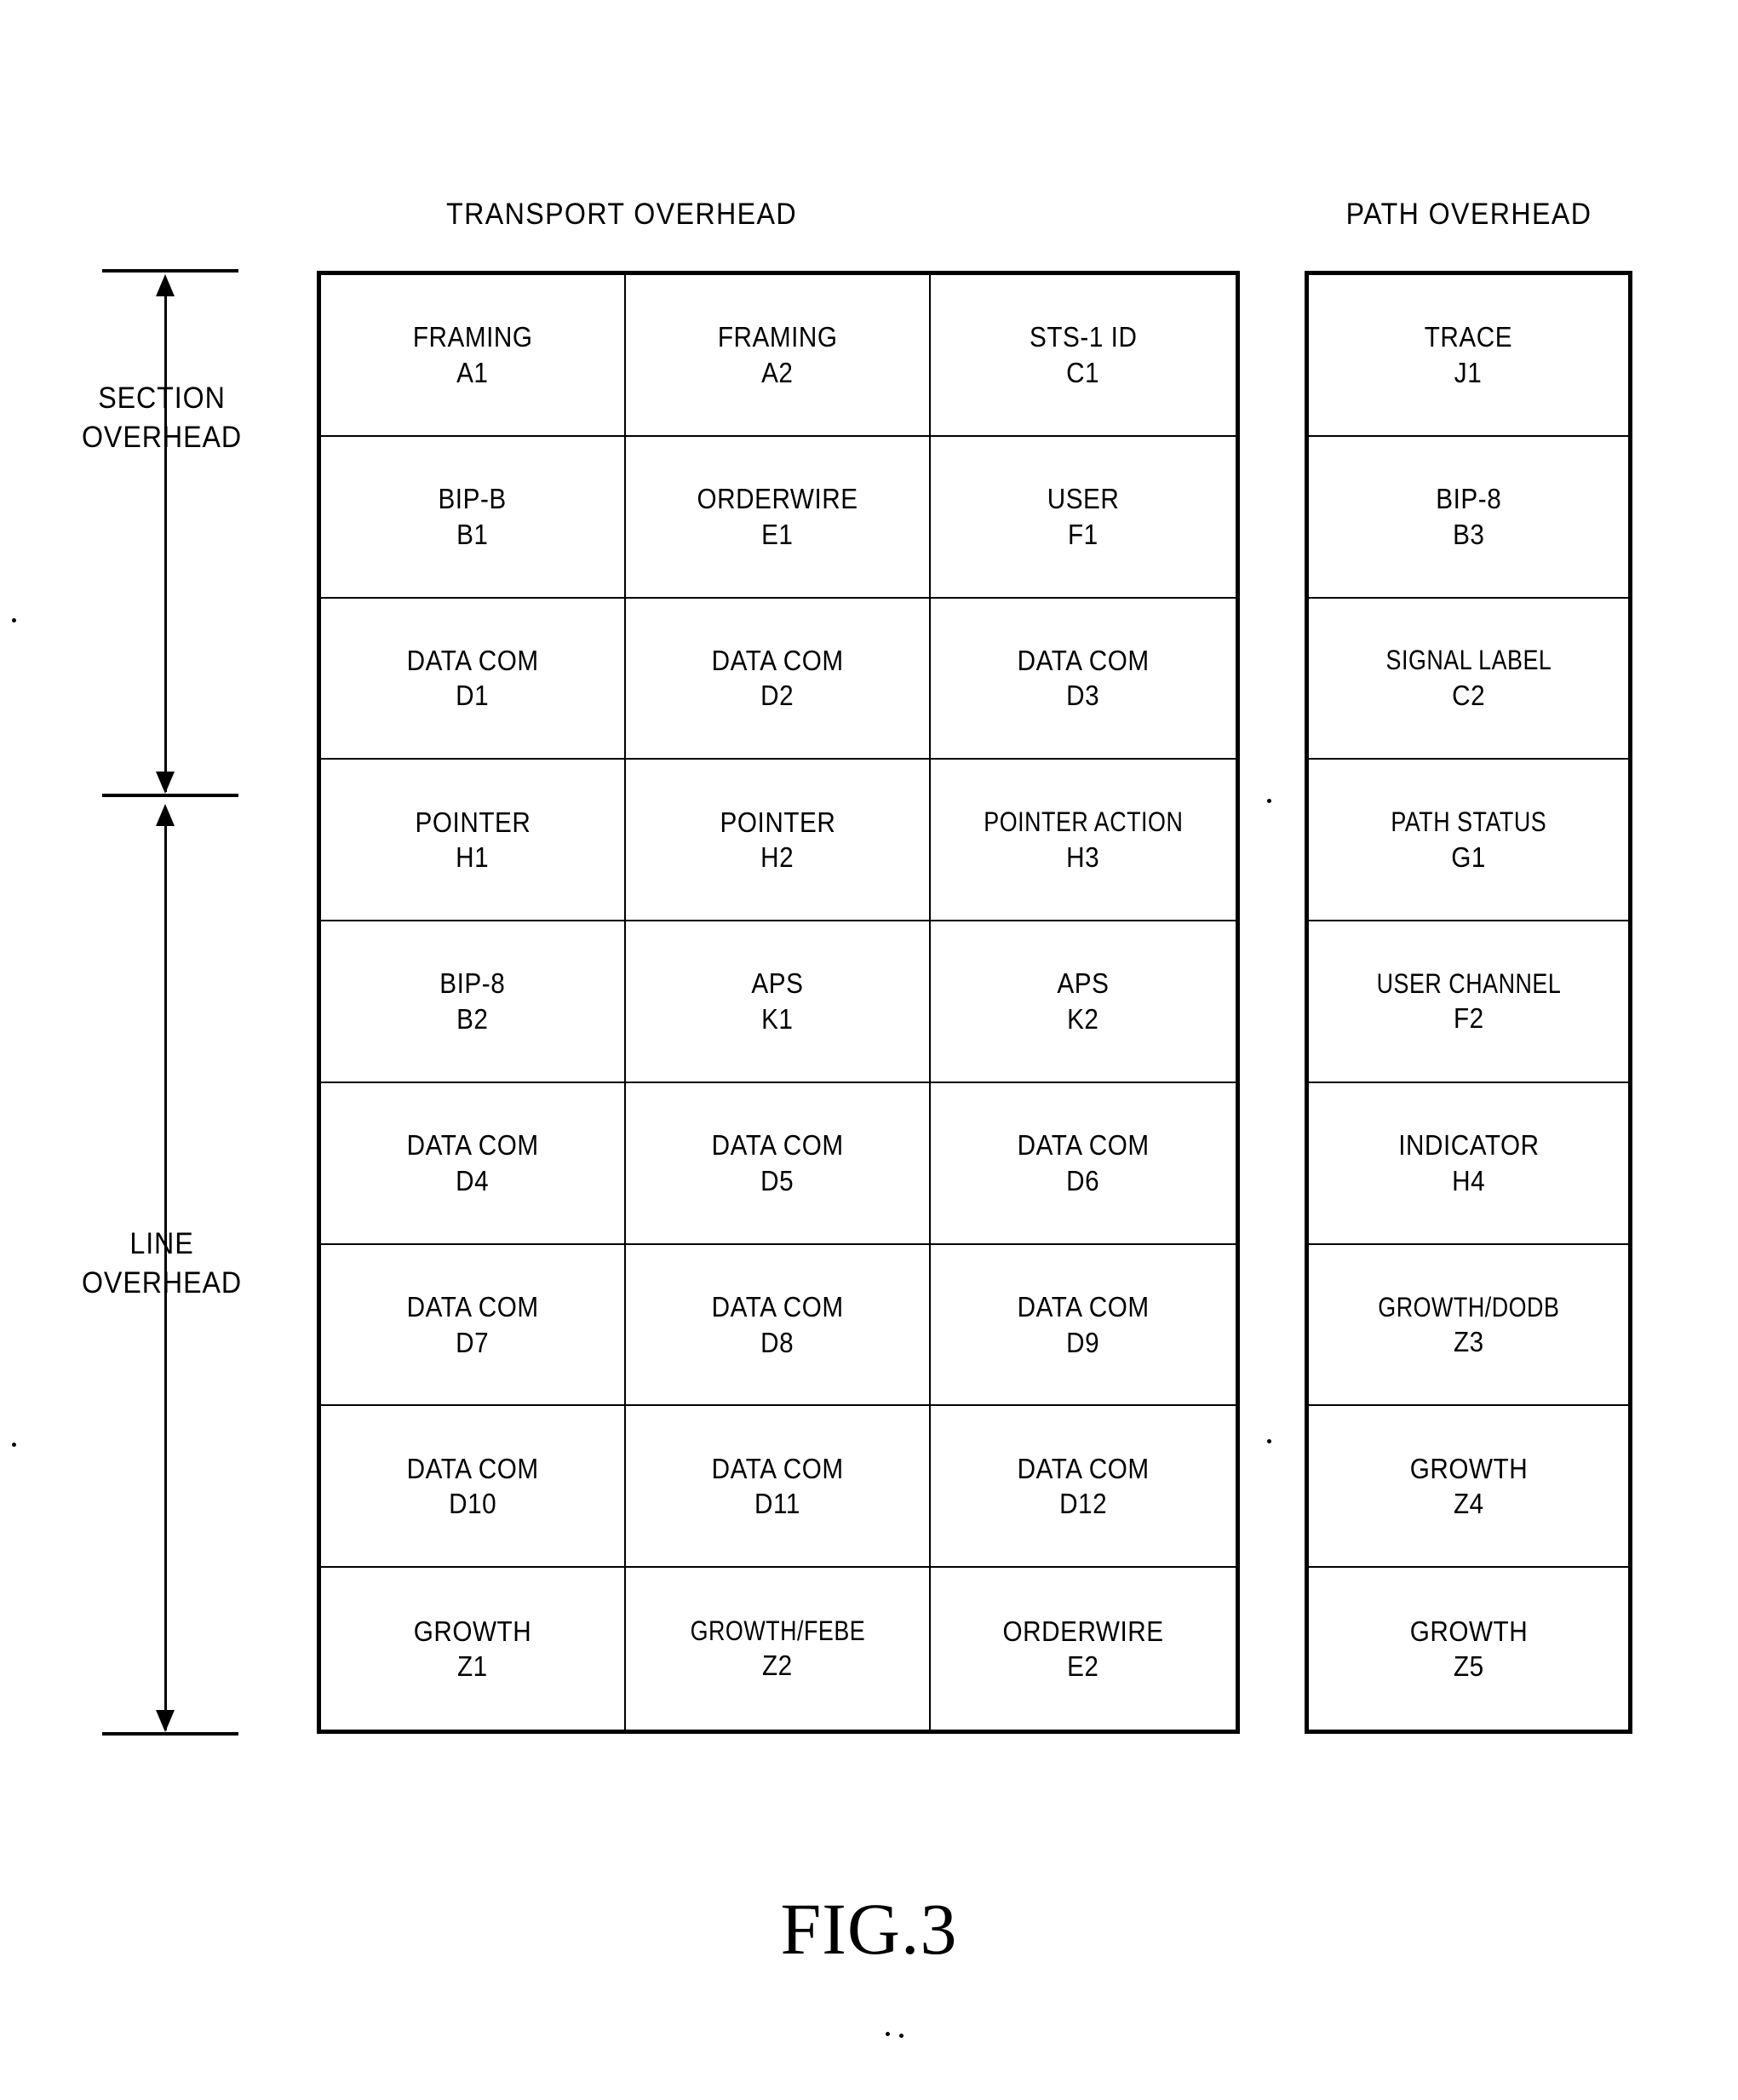  Describe the element at coordinates (778, 1163) in the screenshot. I see `table-cell-d5: DATA COM D5` at that location.